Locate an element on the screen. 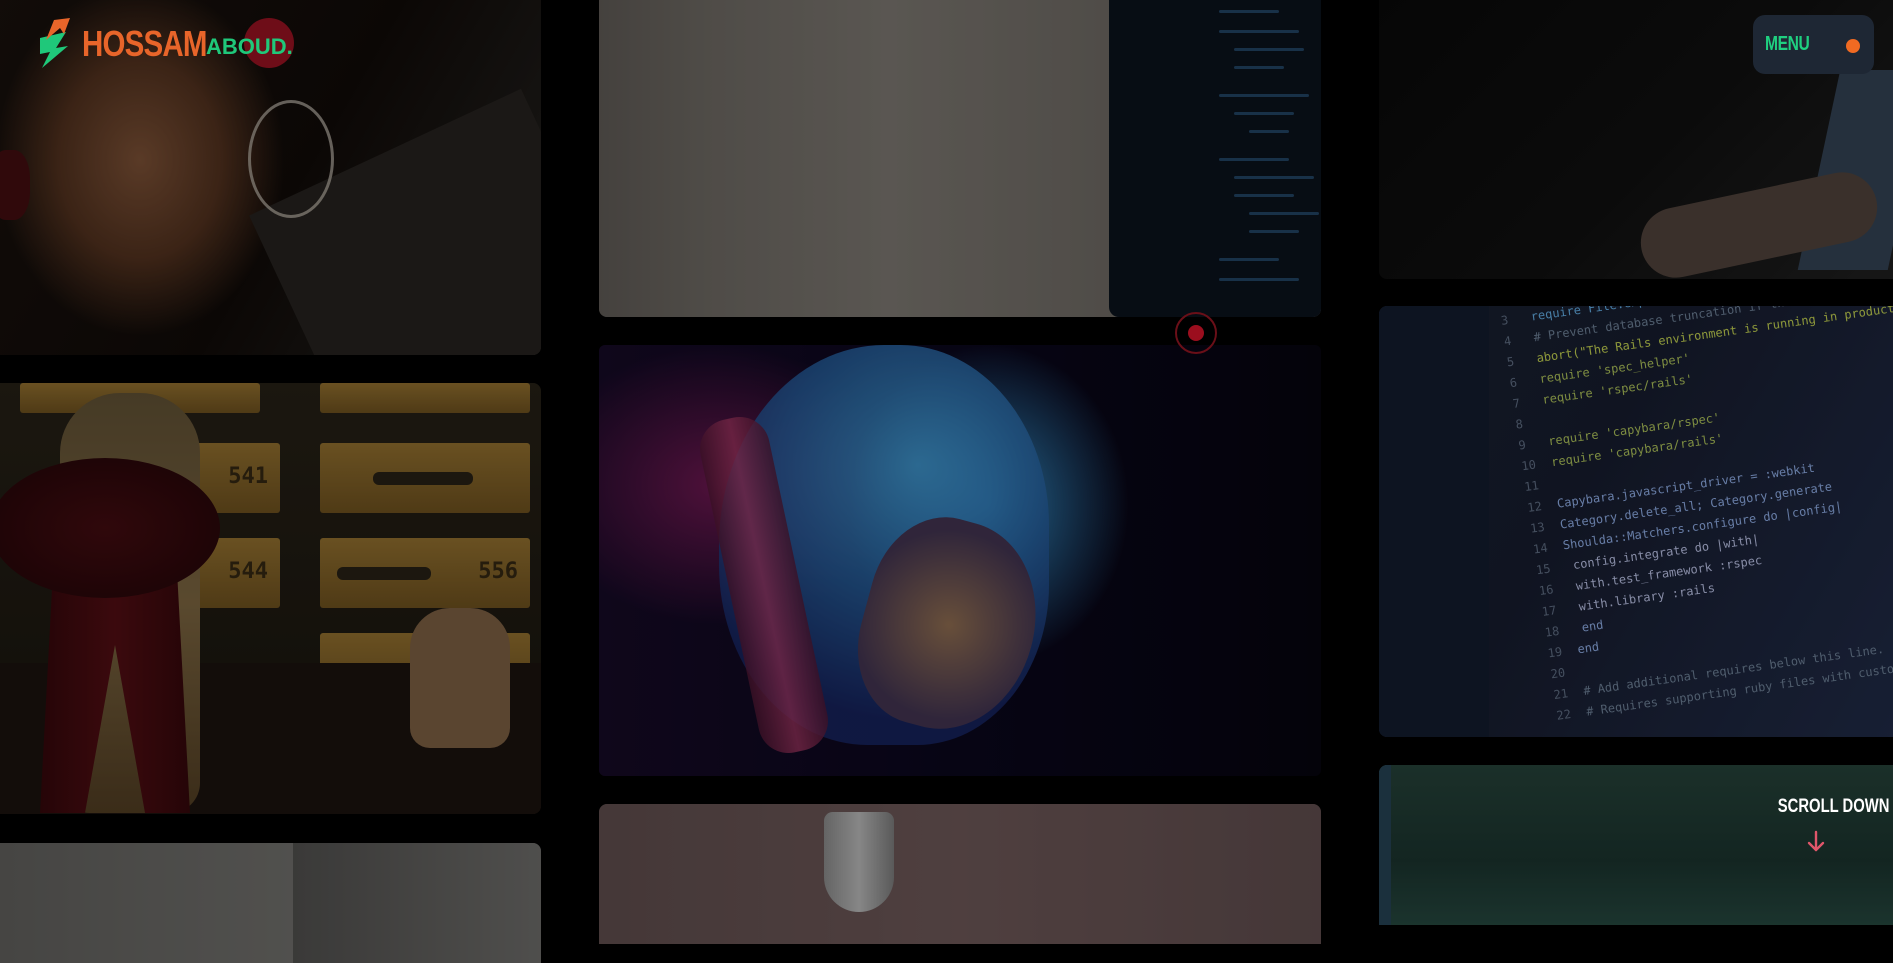  locker-number: 544 is located at coordinates (248, 571).